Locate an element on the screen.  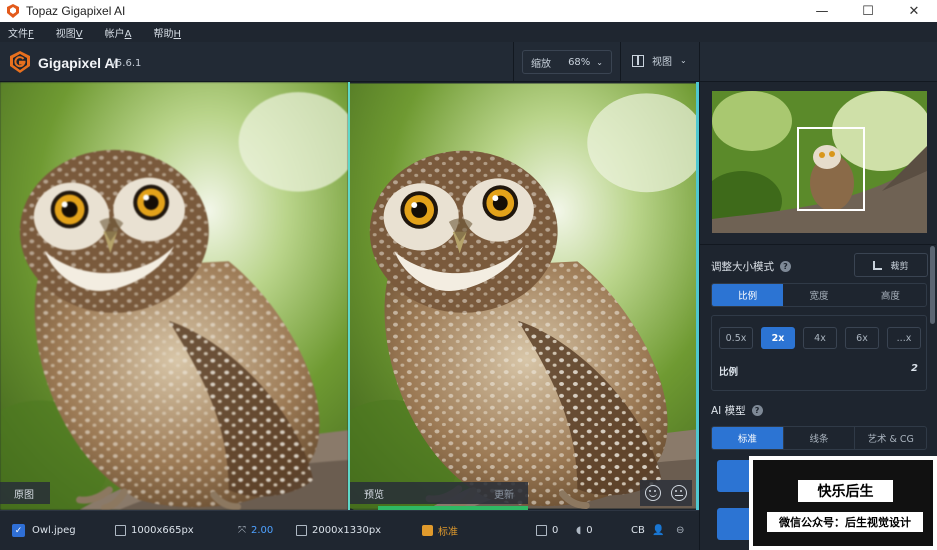
file-select-checkbox: ✓ is located at coordinates (18, 530).